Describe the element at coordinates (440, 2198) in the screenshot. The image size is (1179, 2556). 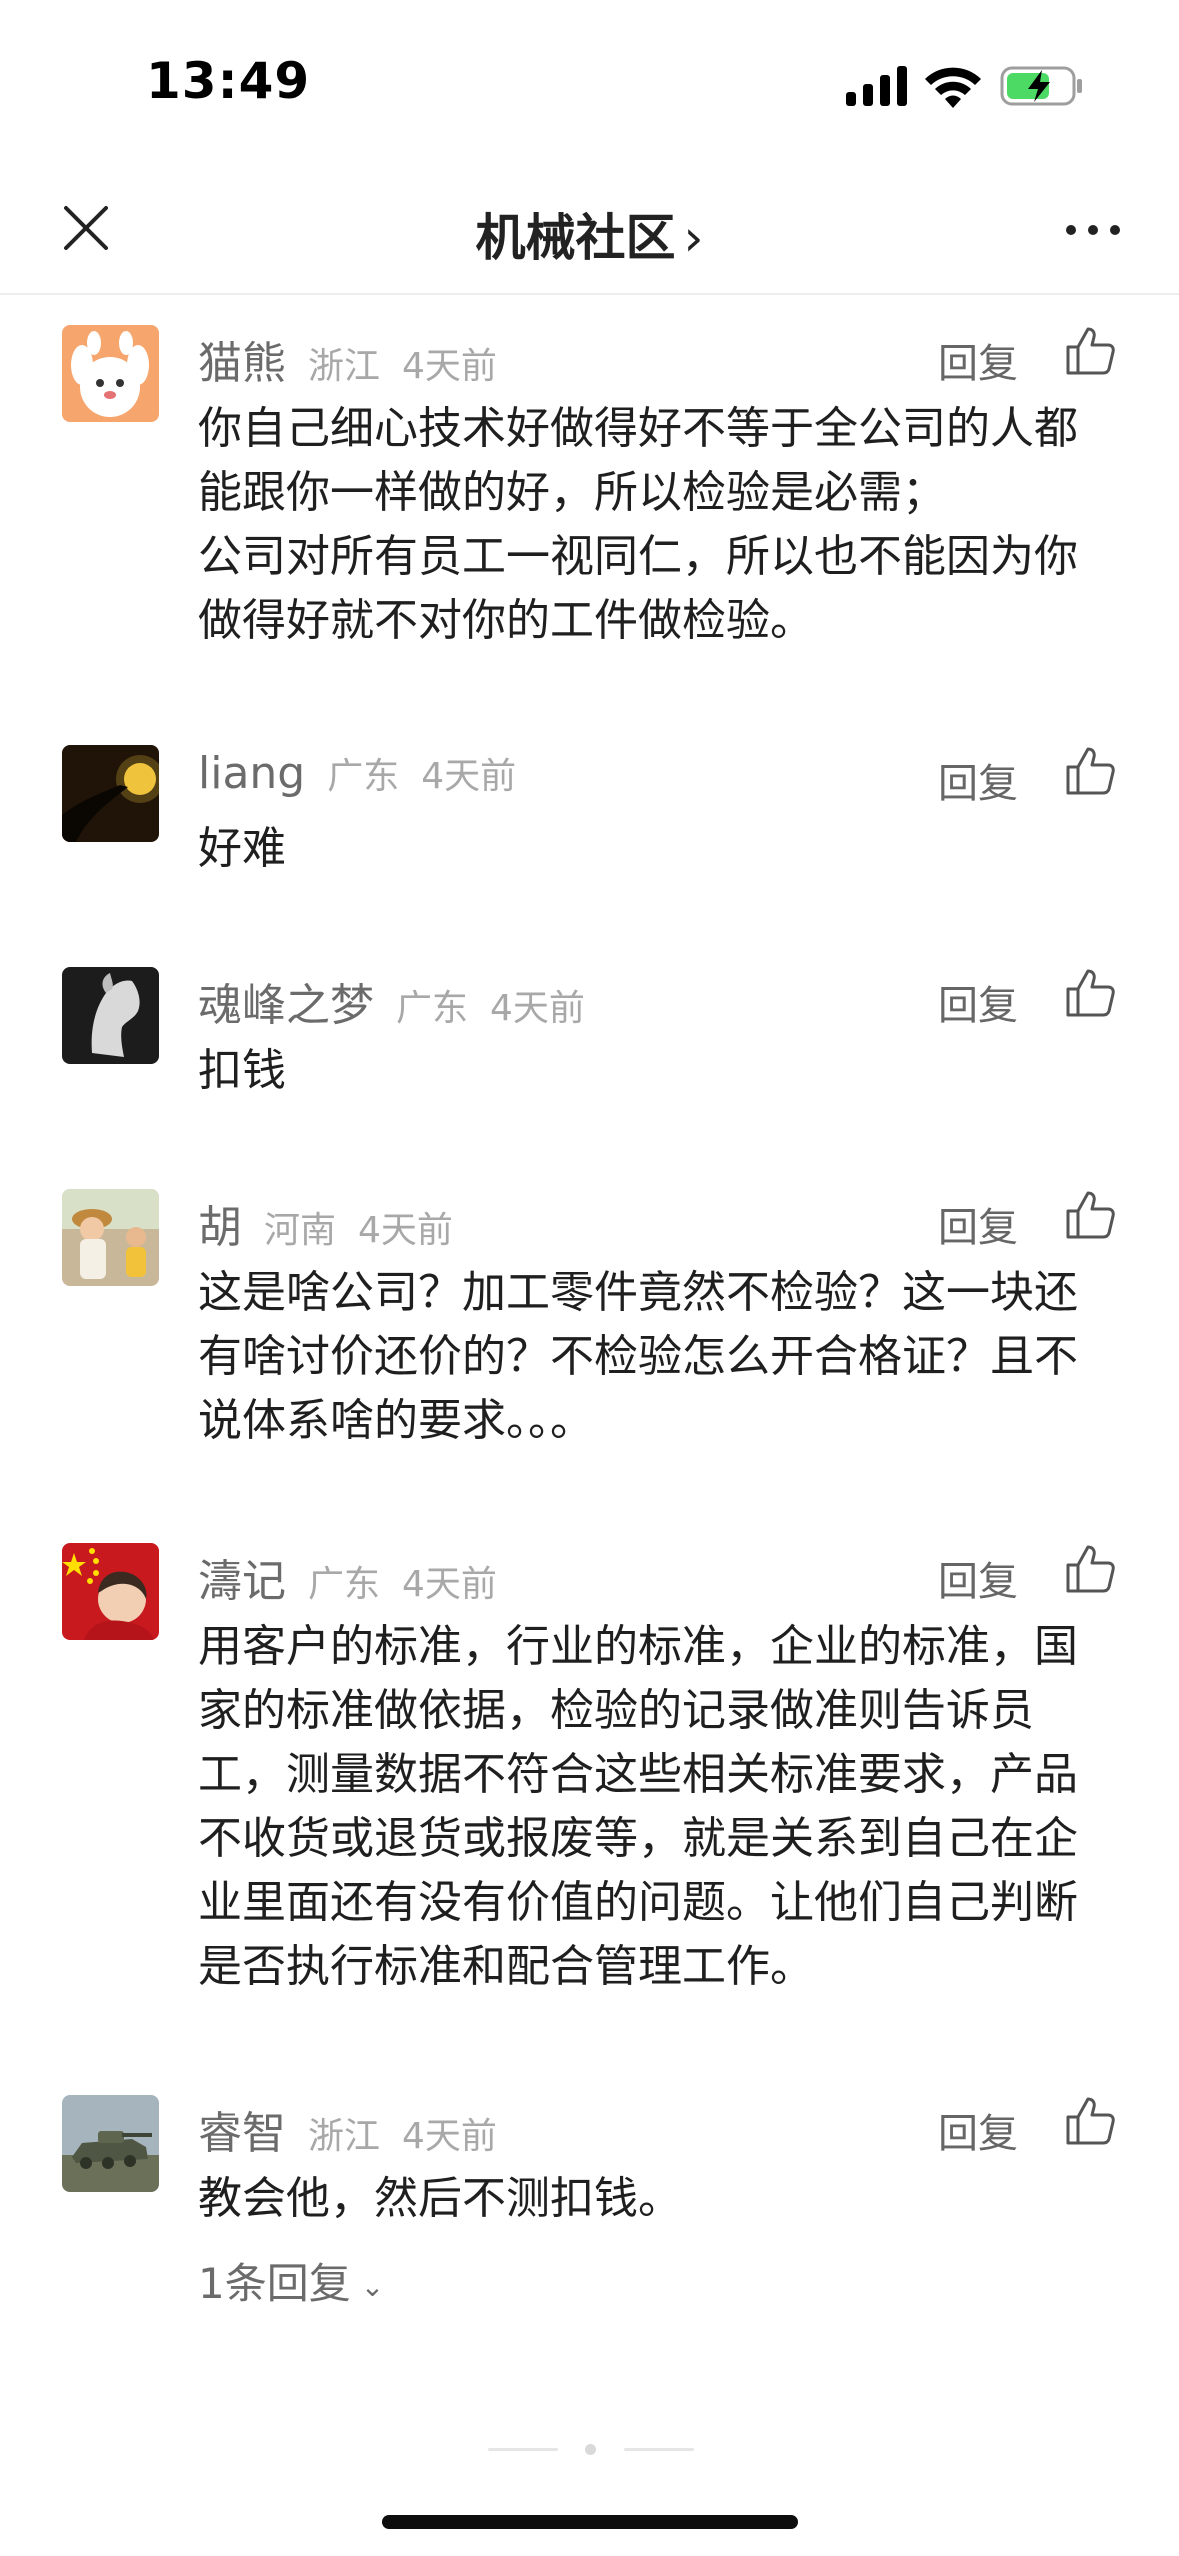
I see `comment-line: 教会他，然后不测扣钱。` at that location.